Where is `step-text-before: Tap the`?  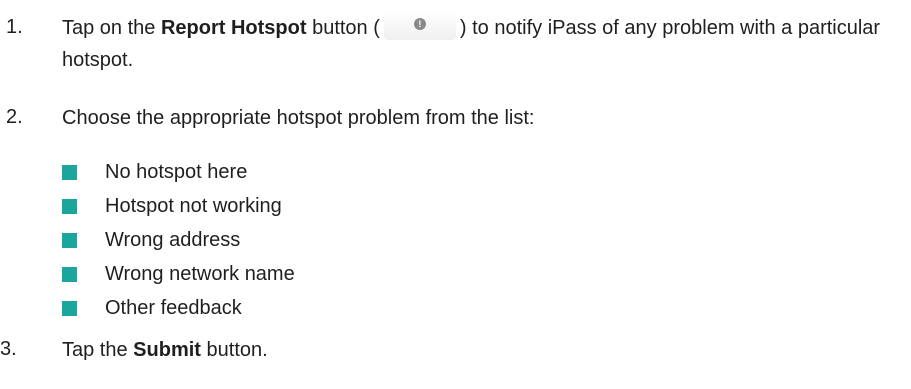 step-text-before: Tap the is located at coordinates (98, 350).